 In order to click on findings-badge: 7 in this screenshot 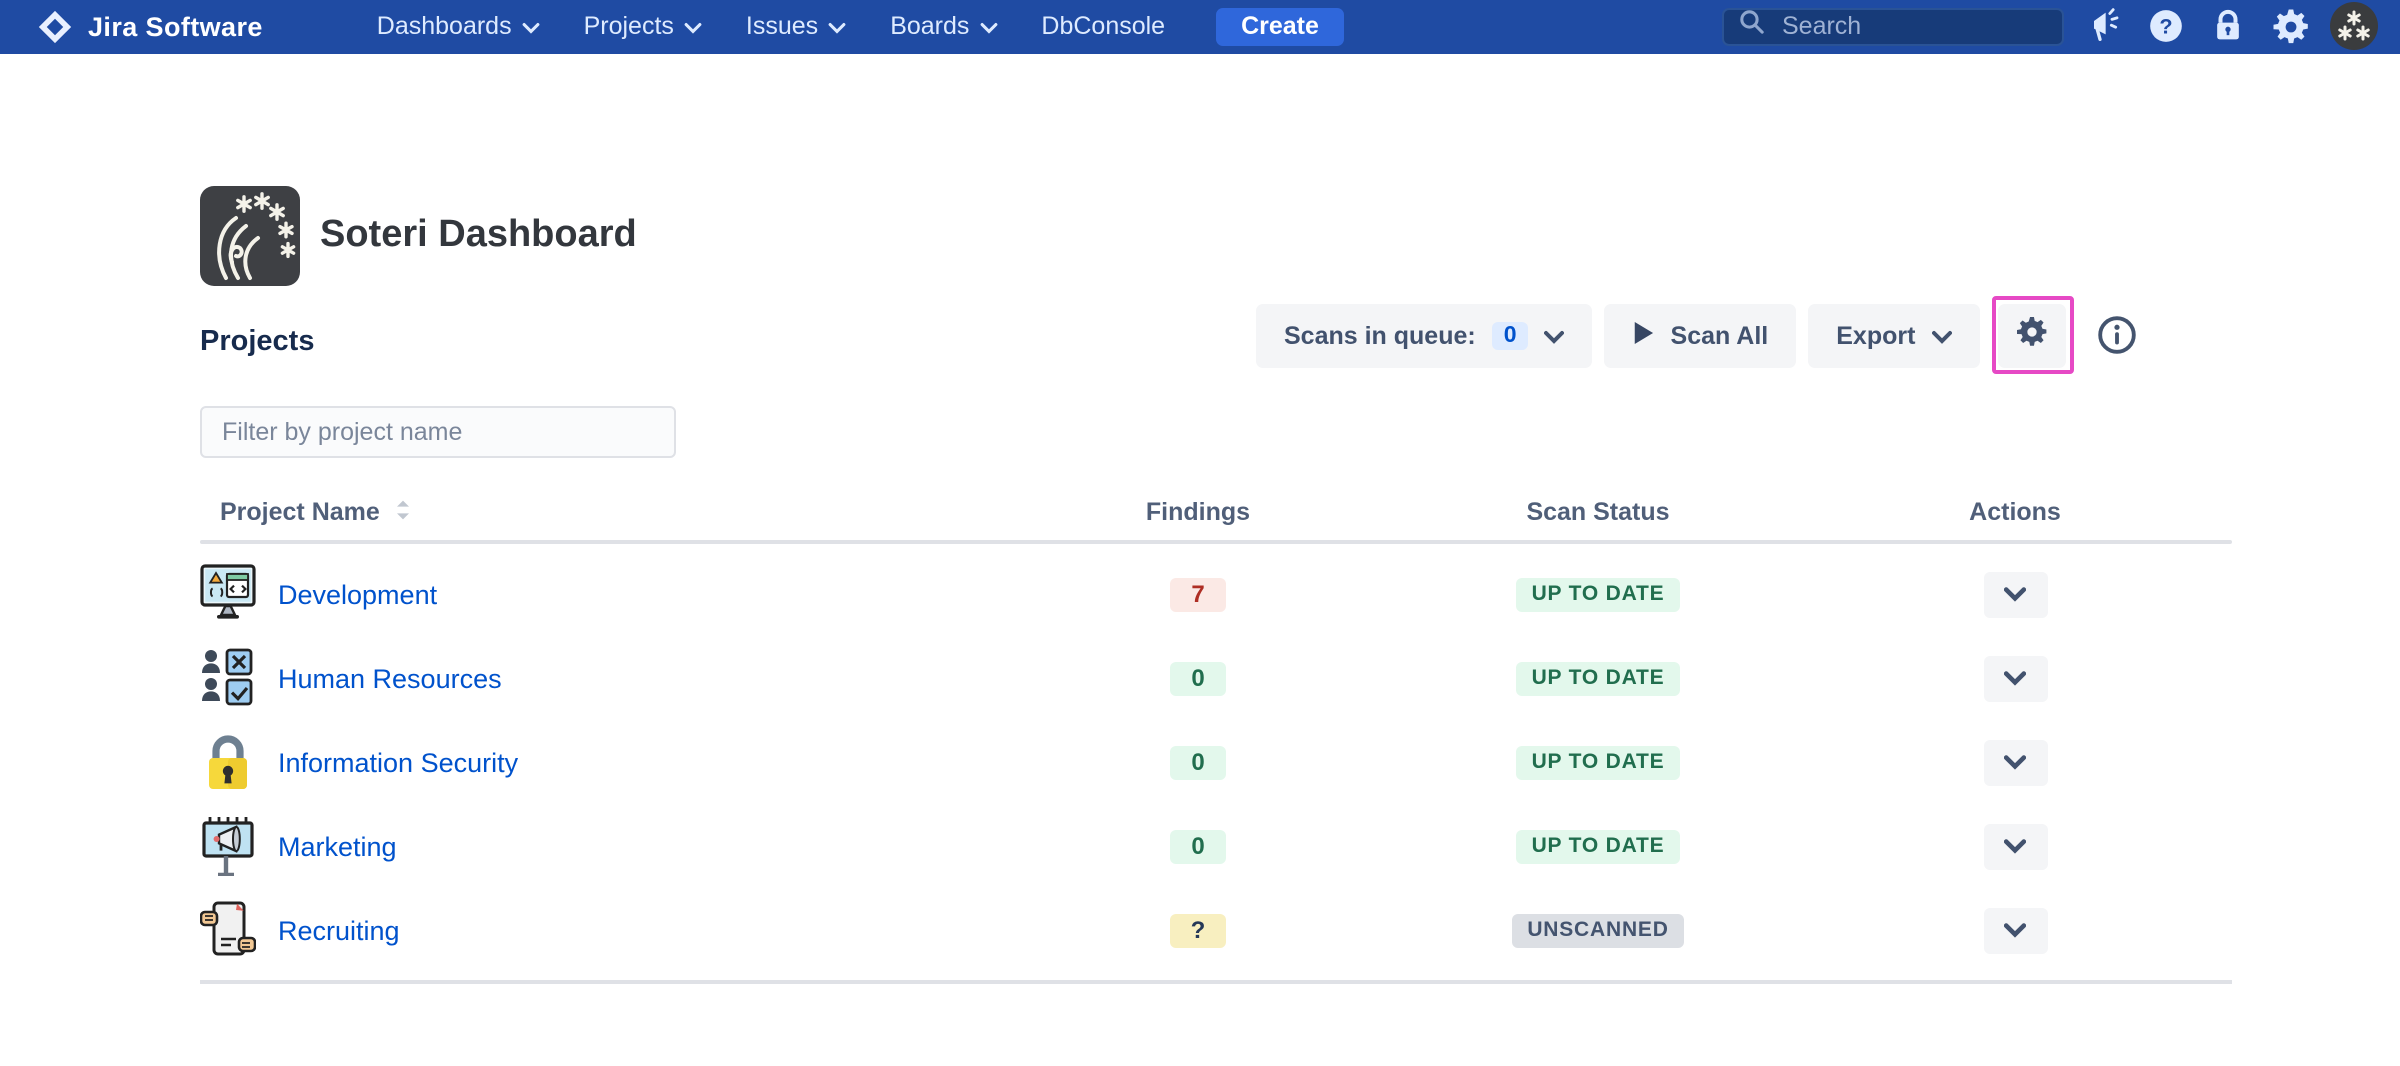, I will do `click(1198, 594)`.